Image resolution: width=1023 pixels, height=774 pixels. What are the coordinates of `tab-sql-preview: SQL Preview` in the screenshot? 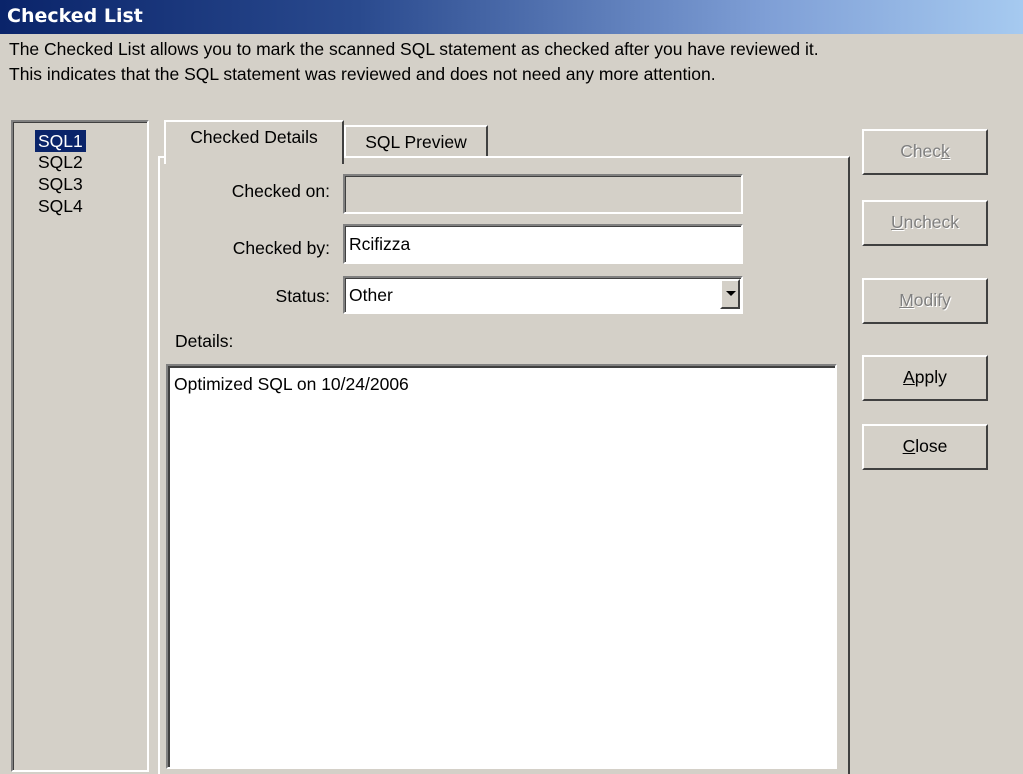 It's located at (416, 141).